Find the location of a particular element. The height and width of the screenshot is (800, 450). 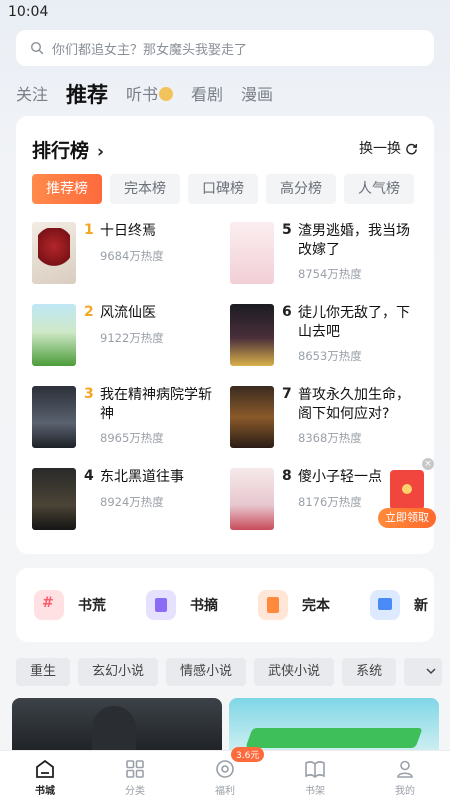

book-rank: 5 is located at coordinates (287, 230).